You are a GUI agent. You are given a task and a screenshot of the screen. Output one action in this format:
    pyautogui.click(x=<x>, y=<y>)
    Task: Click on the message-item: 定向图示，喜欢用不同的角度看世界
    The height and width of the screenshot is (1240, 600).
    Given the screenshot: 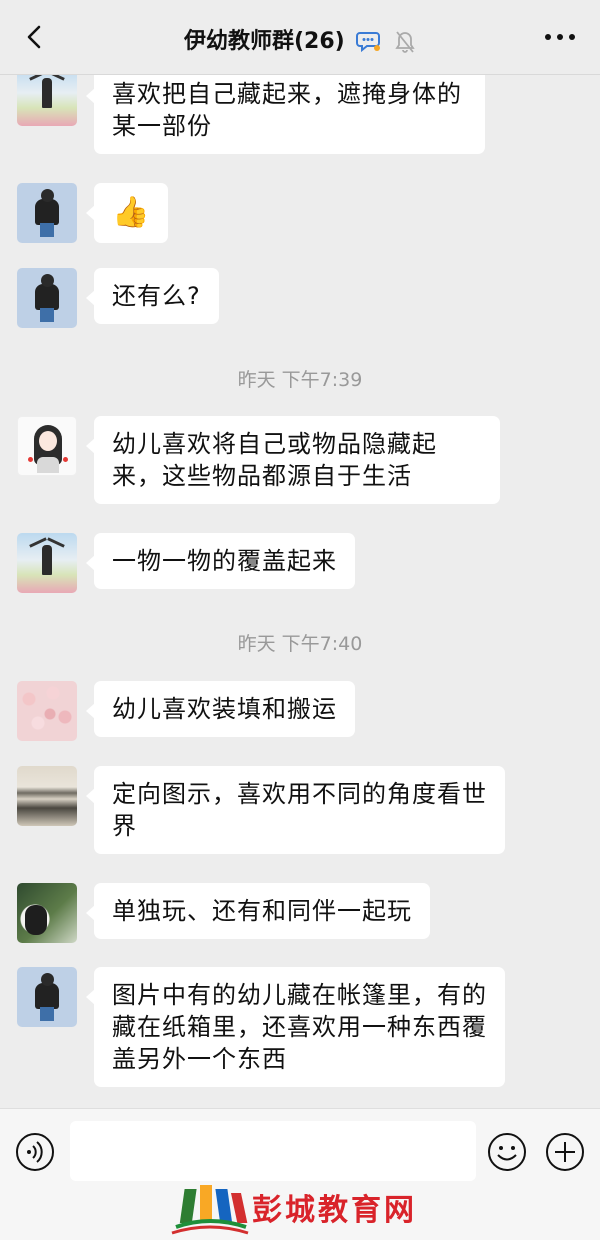 What is the action you would take?
    pyautogui.click(x=261, y=810)
    